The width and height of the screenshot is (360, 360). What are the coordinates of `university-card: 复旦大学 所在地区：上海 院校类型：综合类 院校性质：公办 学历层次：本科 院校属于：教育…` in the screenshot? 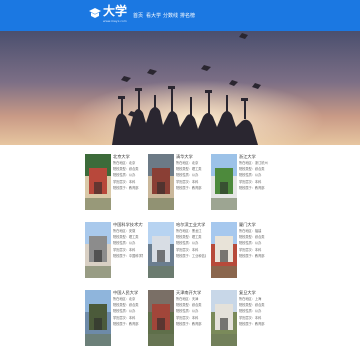 It's located at (239, 318).